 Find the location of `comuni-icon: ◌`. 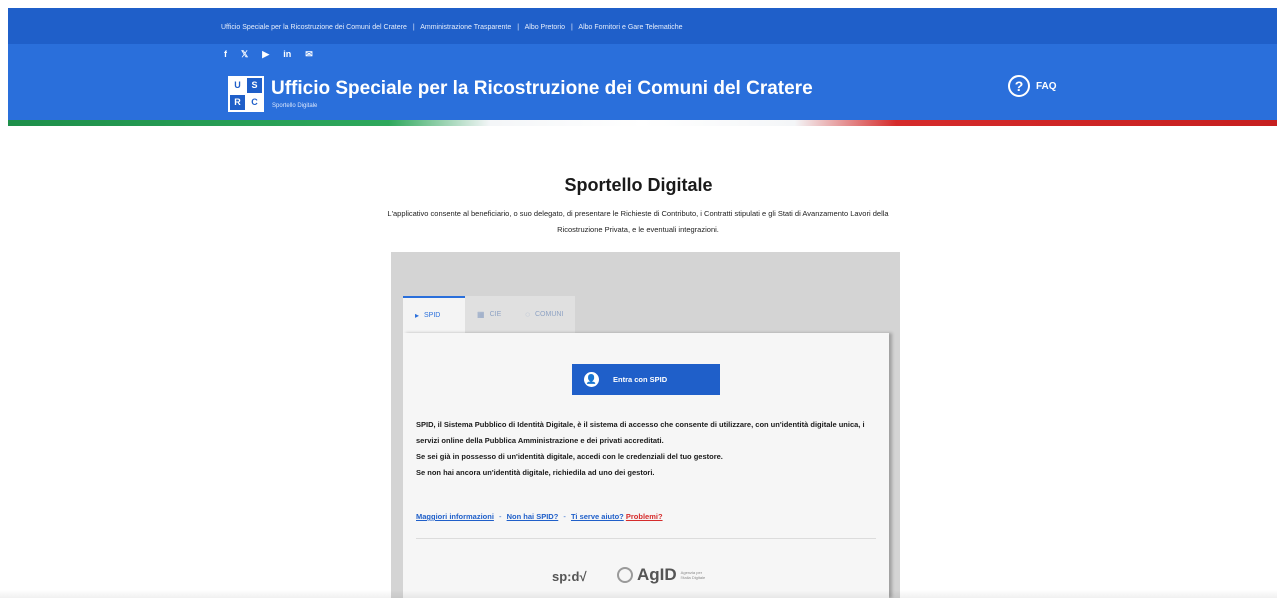

comuni-icon: ◌ is located at coordinates (527, 314).